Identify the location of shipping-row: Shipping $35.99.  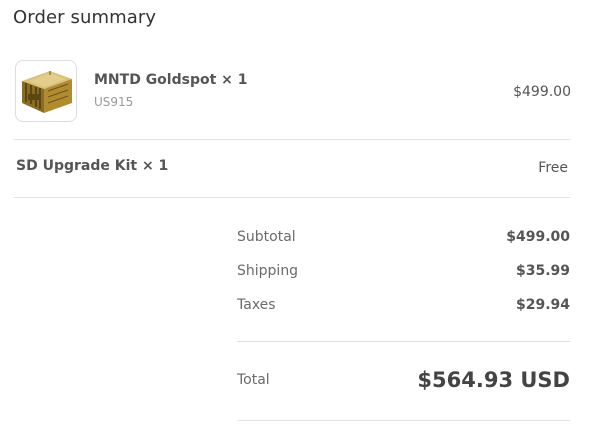
(403, 277).